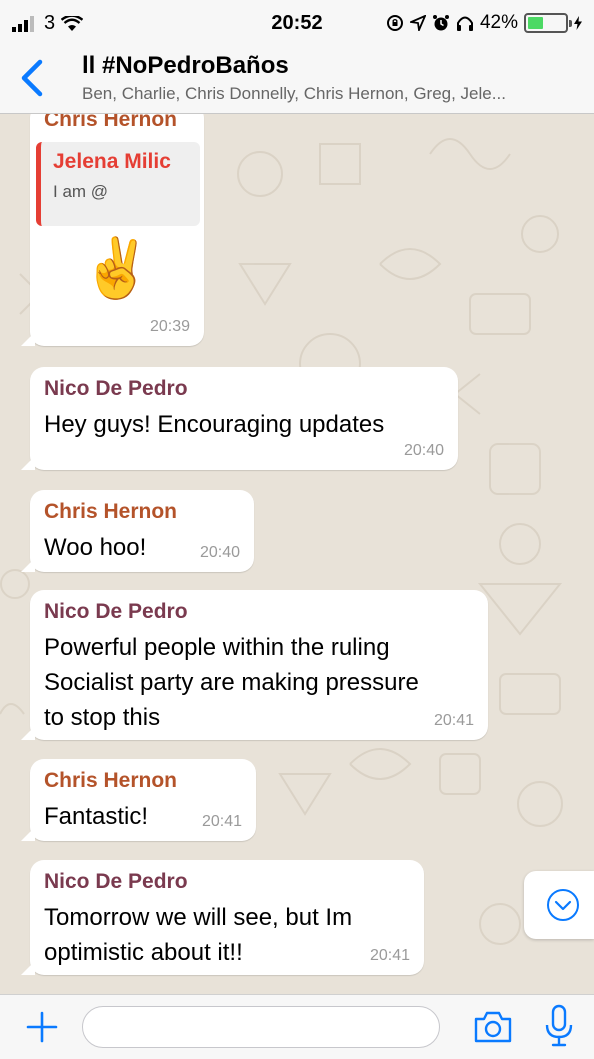 Image resolution: width=594 pixels, height=1059 pixels. I want to click on quoted-text: I am @, so click(81, 191).